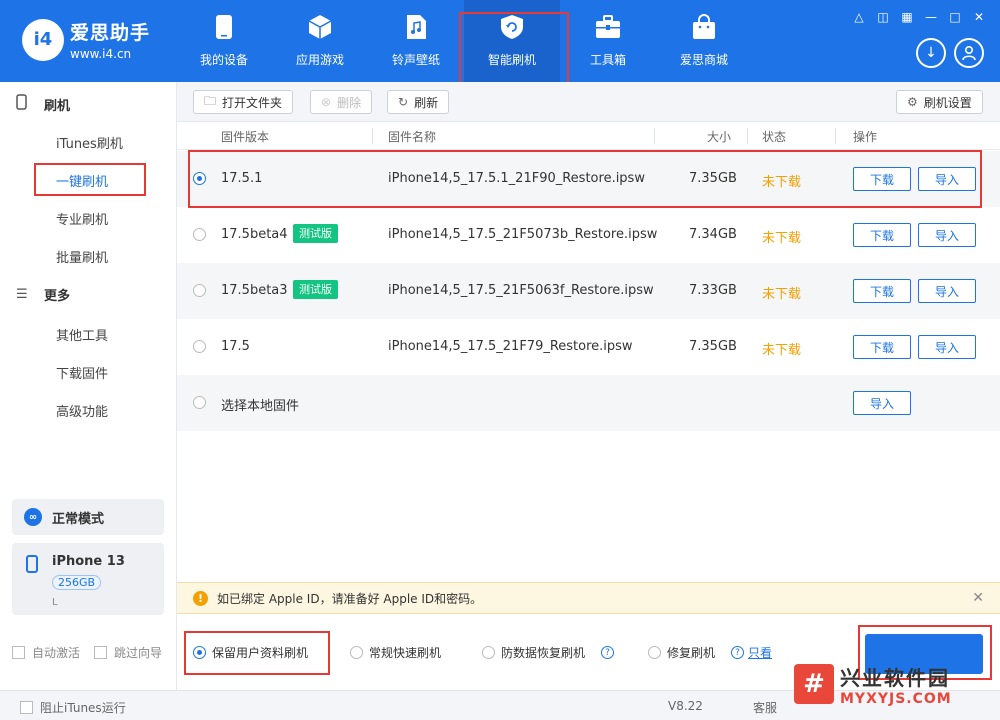 The width and height of the screenshot is (1000, 720). Describe the element at coordinates (82, 334) in the screenshot. I see `sidebar-item-other-tools: 其他工具` at that location.